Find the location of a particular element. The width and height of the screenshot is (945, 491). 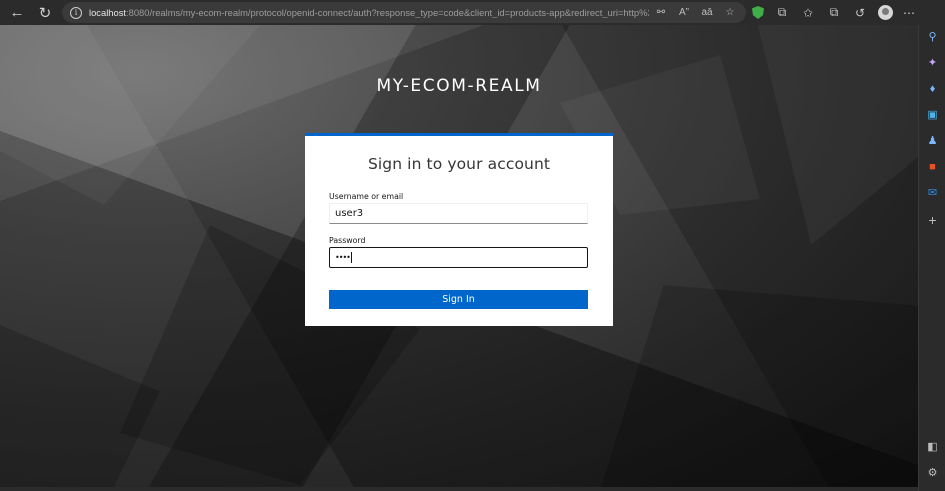

password-field: •••• is located at coordinates (458, 257).